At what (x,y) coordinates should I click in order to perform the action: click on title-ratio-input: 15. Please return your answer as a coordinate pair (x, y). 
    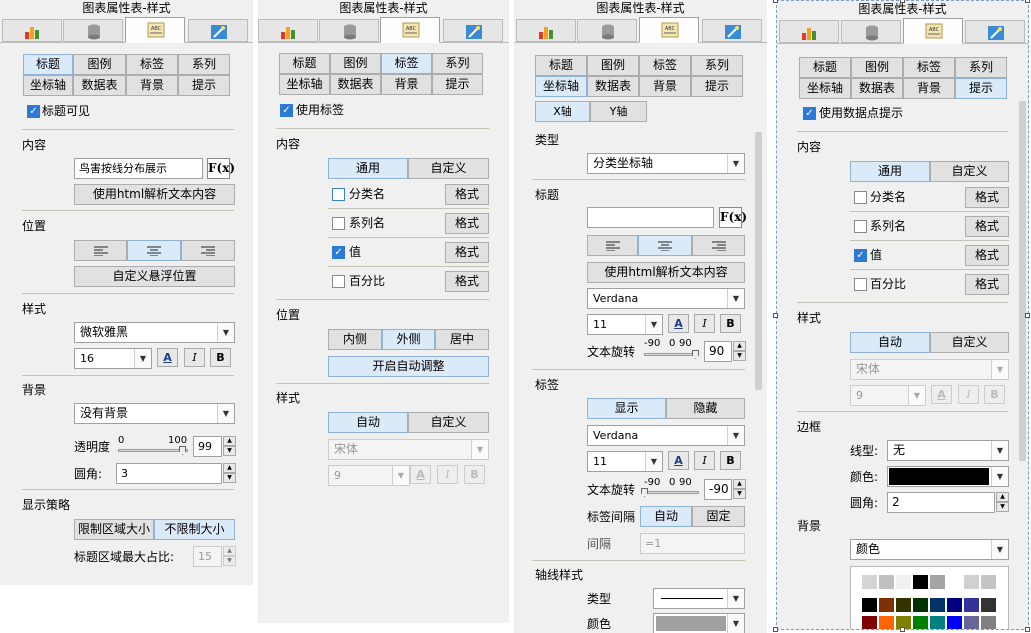
    Looking at the image, I should click on (207, 556).